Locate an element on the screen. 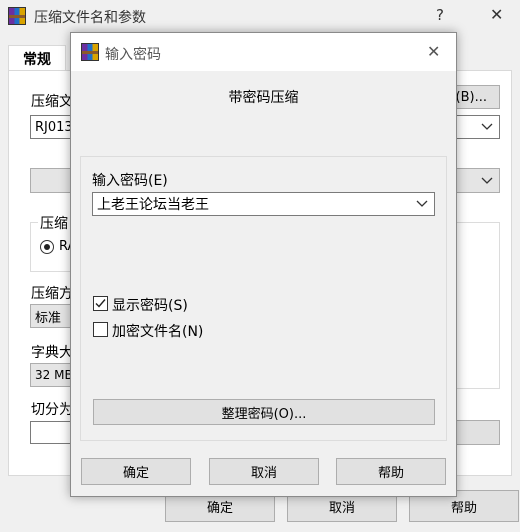  dictionary-label: 字典大 is located at coordinates (52, 353).